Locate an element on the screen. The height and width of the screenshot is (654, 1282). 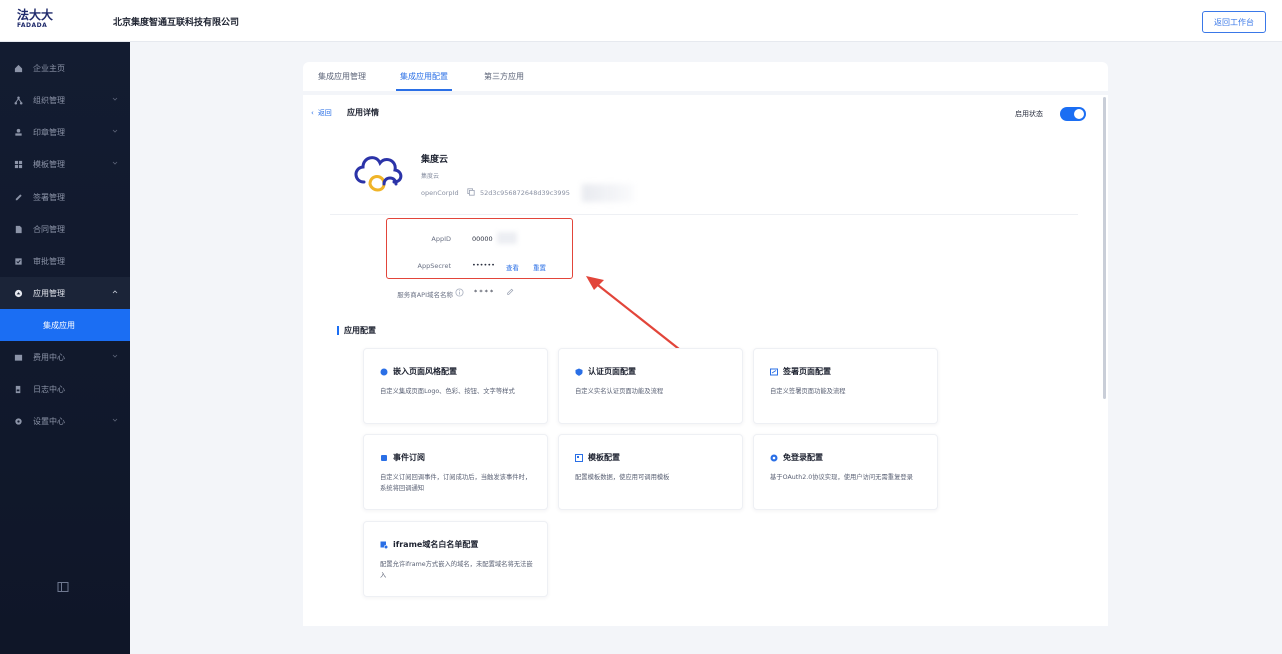
back-link: ‹ 返回 is located at coordinates (321, 113).